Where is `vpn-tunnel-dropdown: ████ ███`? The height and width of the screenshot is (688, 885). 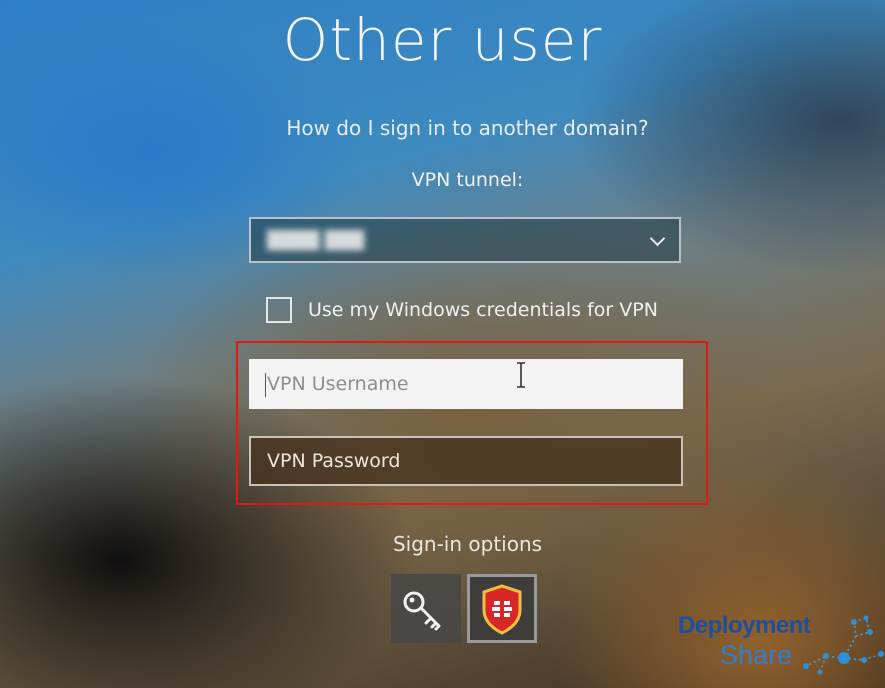 vpn-tunnel-dropdown: ████ ███ is located at coordinates (465, 240).